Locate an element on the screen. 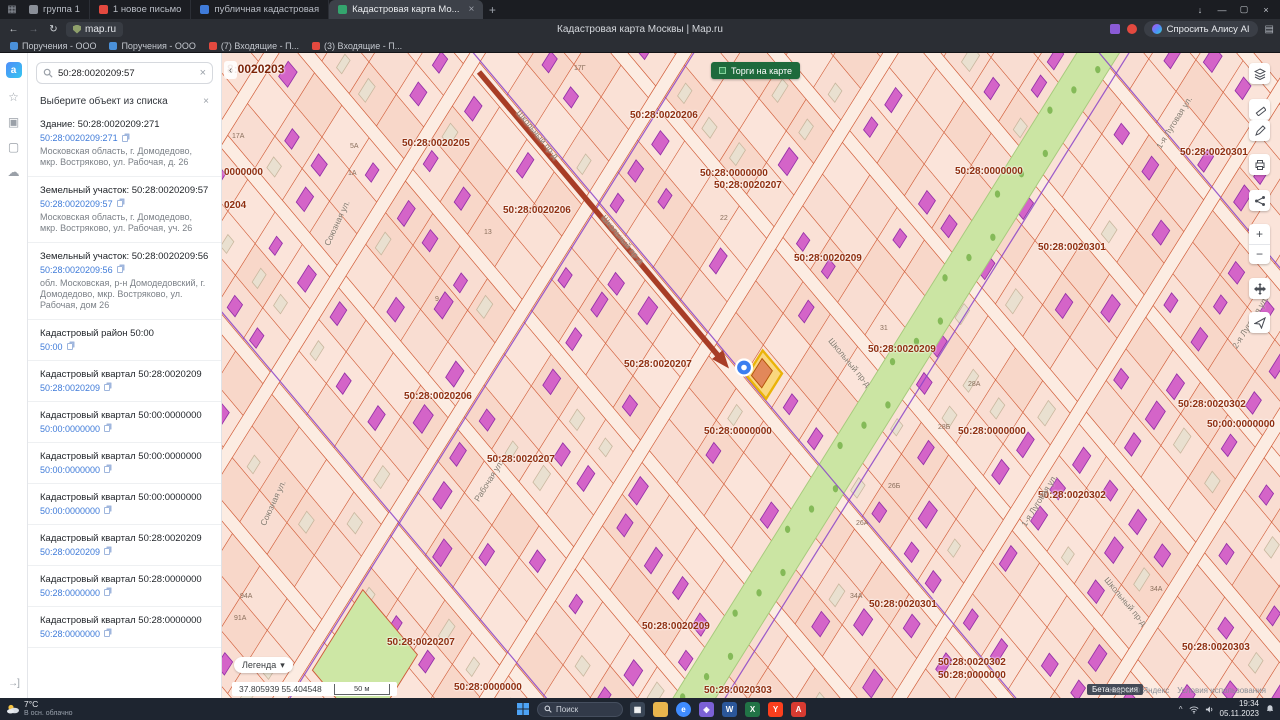 Image resolution: width=1280 pixels, height=720 pixels. browser-tab: публичная кадастровая is located at coordinates (260, 9).